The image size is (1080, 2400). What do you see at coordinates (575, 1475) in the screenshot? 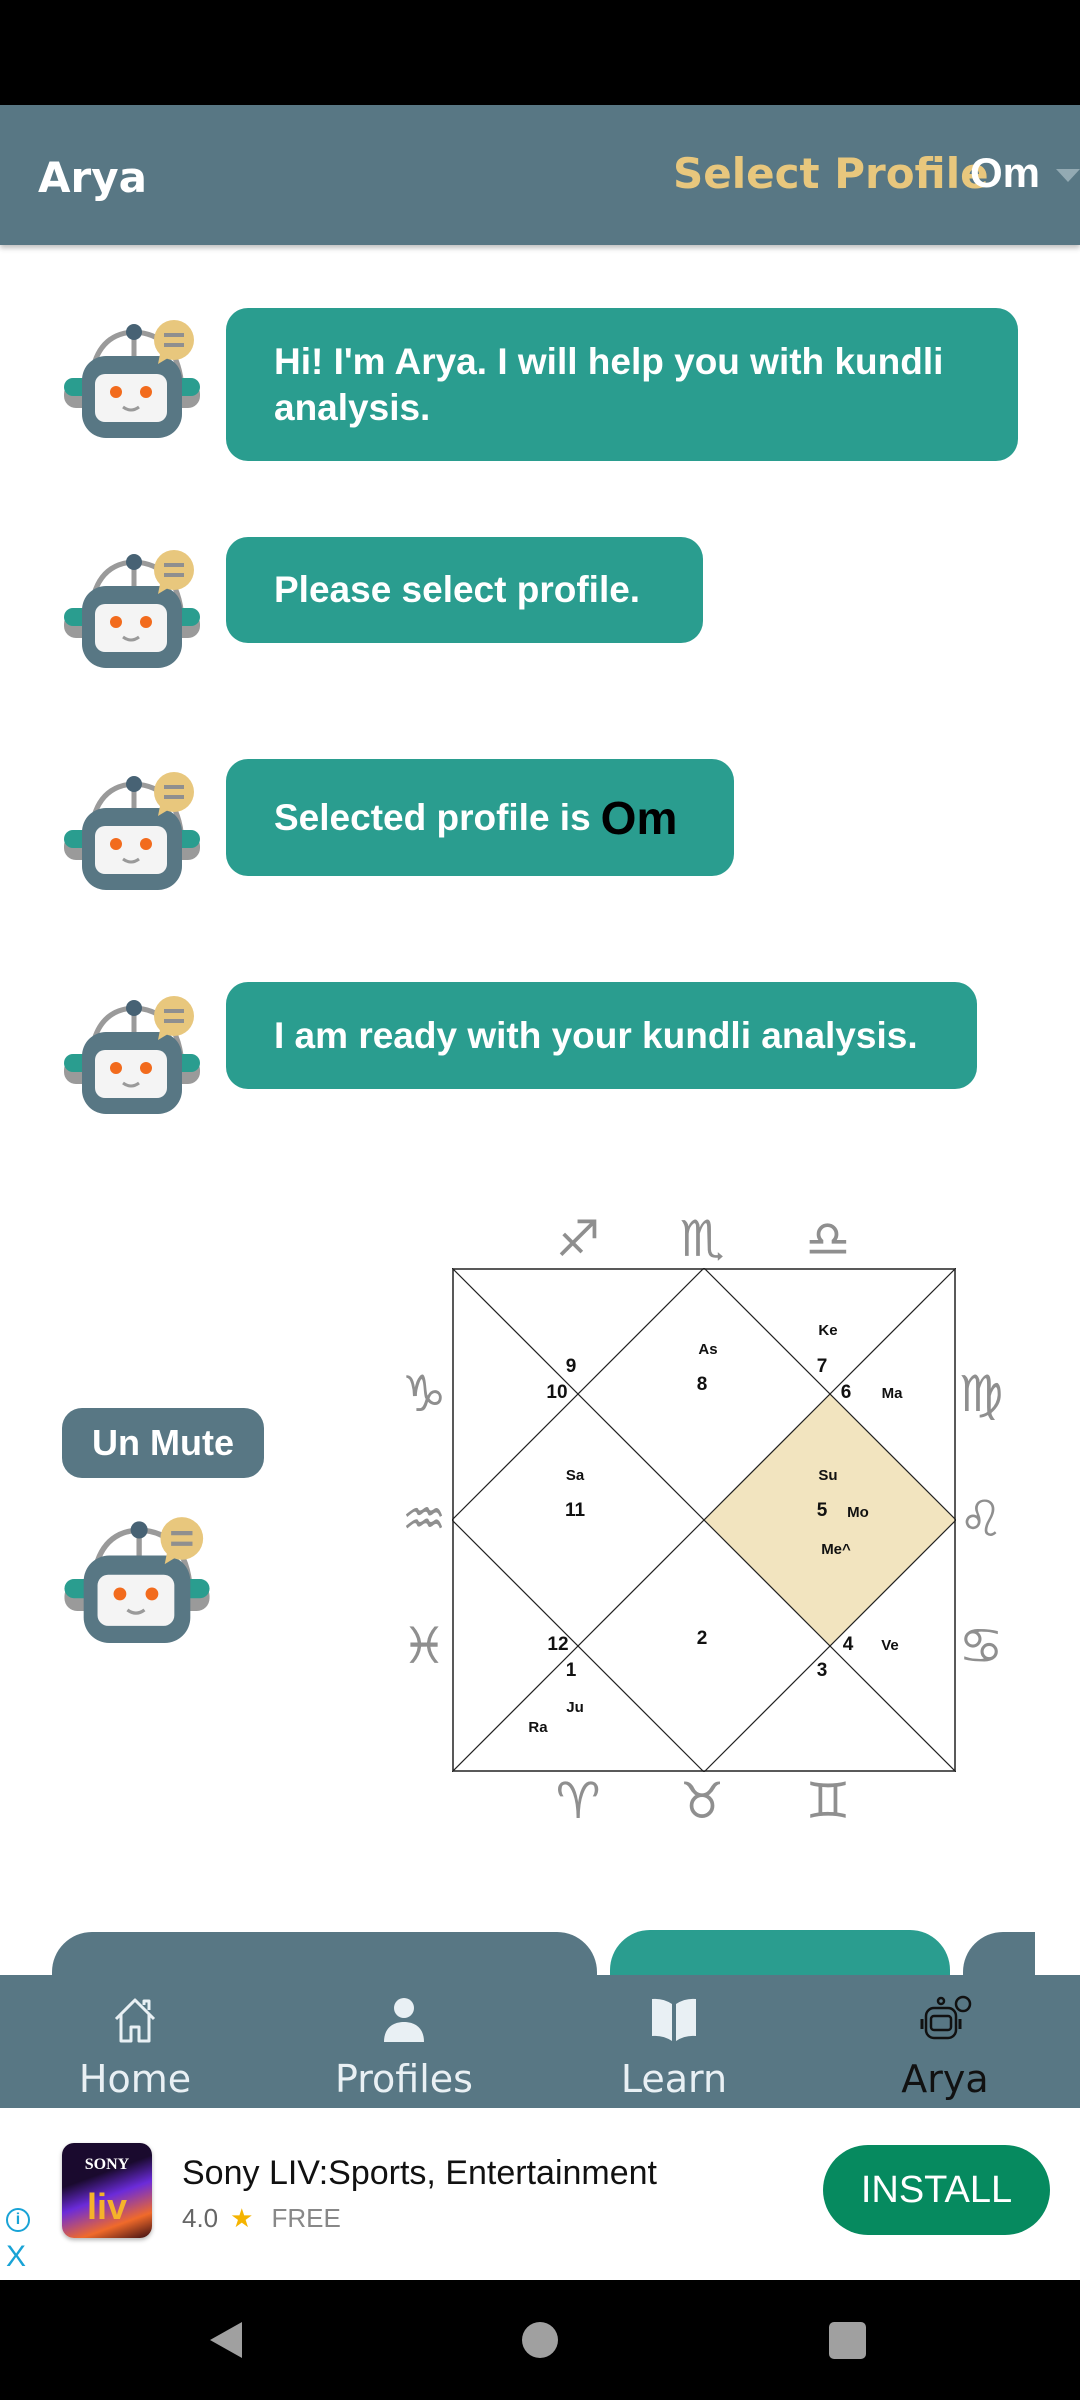
I see `planet-label: Sa` at bounding box center [575, 1475].